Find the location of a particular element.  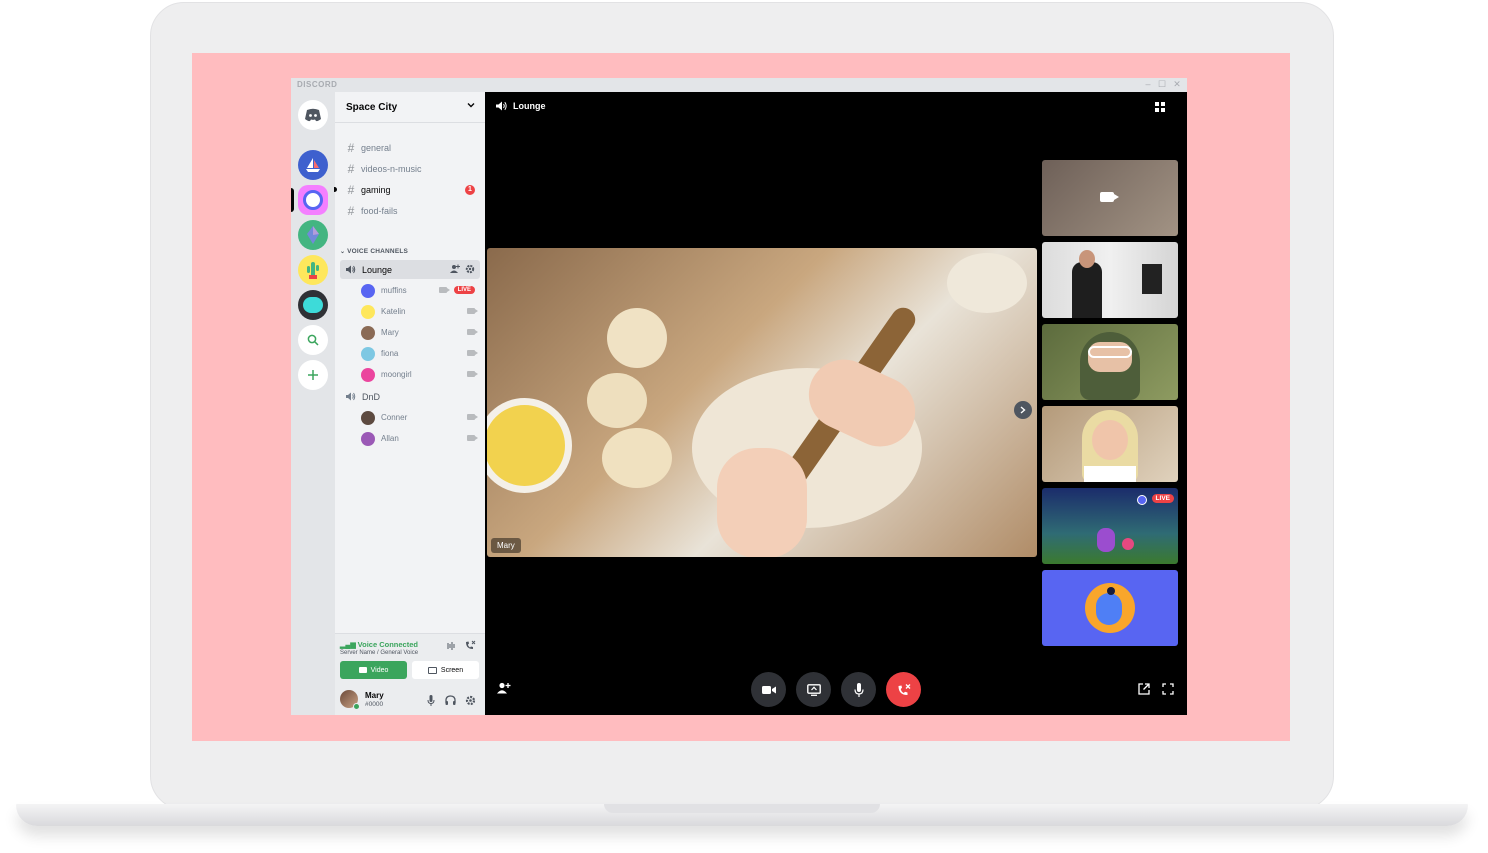

voice-user-conner: Conner is located at coordinates (419, 417).